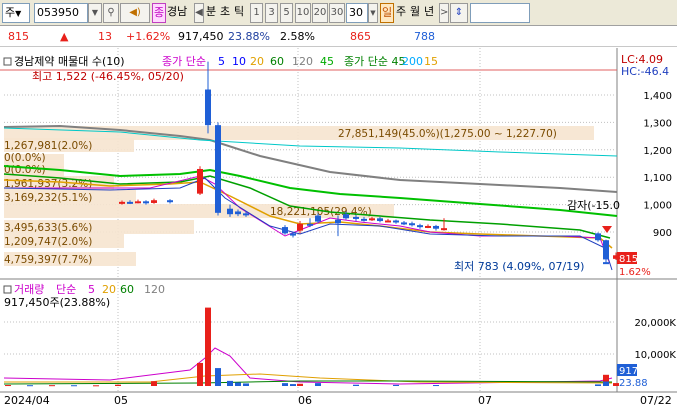 This screenshot has width=677, height=410. What do you see at coordinates (360, 36) in the screenshot?
I see `prev-value: 865` at bounding box center [360, 36].